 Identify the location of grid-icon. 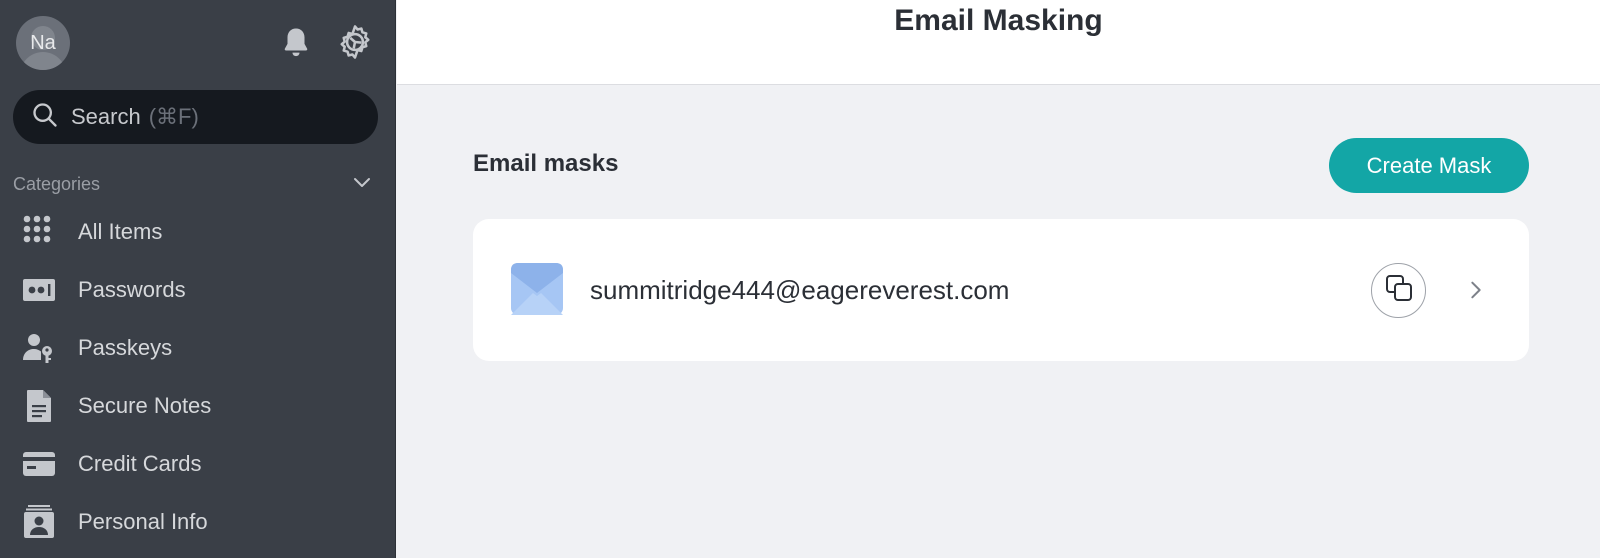
(39, 232).